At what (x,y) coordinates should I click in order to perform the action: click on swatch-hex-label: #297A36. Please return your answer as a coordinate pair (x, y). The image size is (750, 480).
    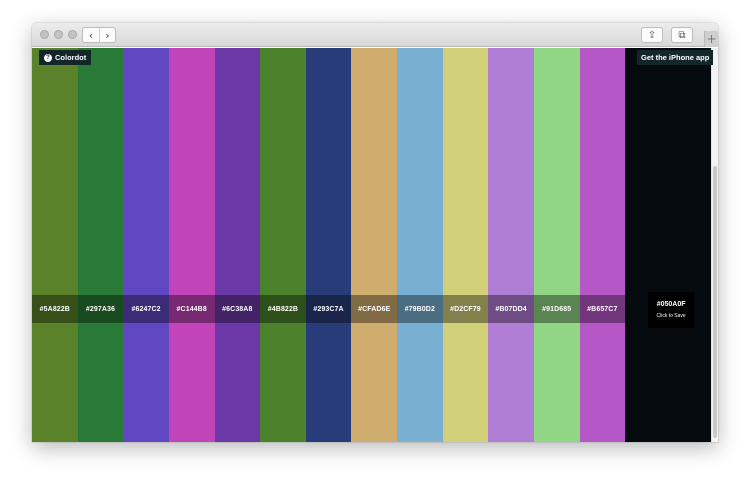
    Looking at the image, I should click on (100, 309).